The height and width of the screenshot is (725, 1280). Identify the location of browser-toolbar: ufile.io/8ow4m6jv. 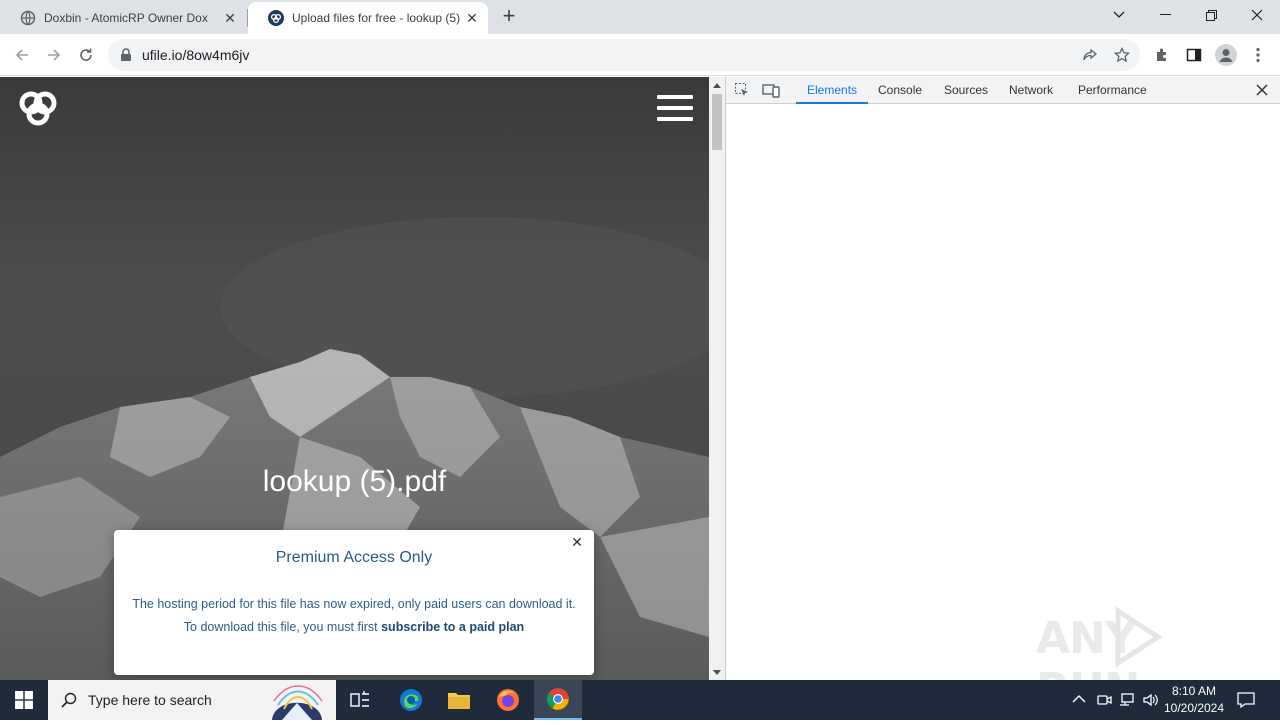
(640, 55).